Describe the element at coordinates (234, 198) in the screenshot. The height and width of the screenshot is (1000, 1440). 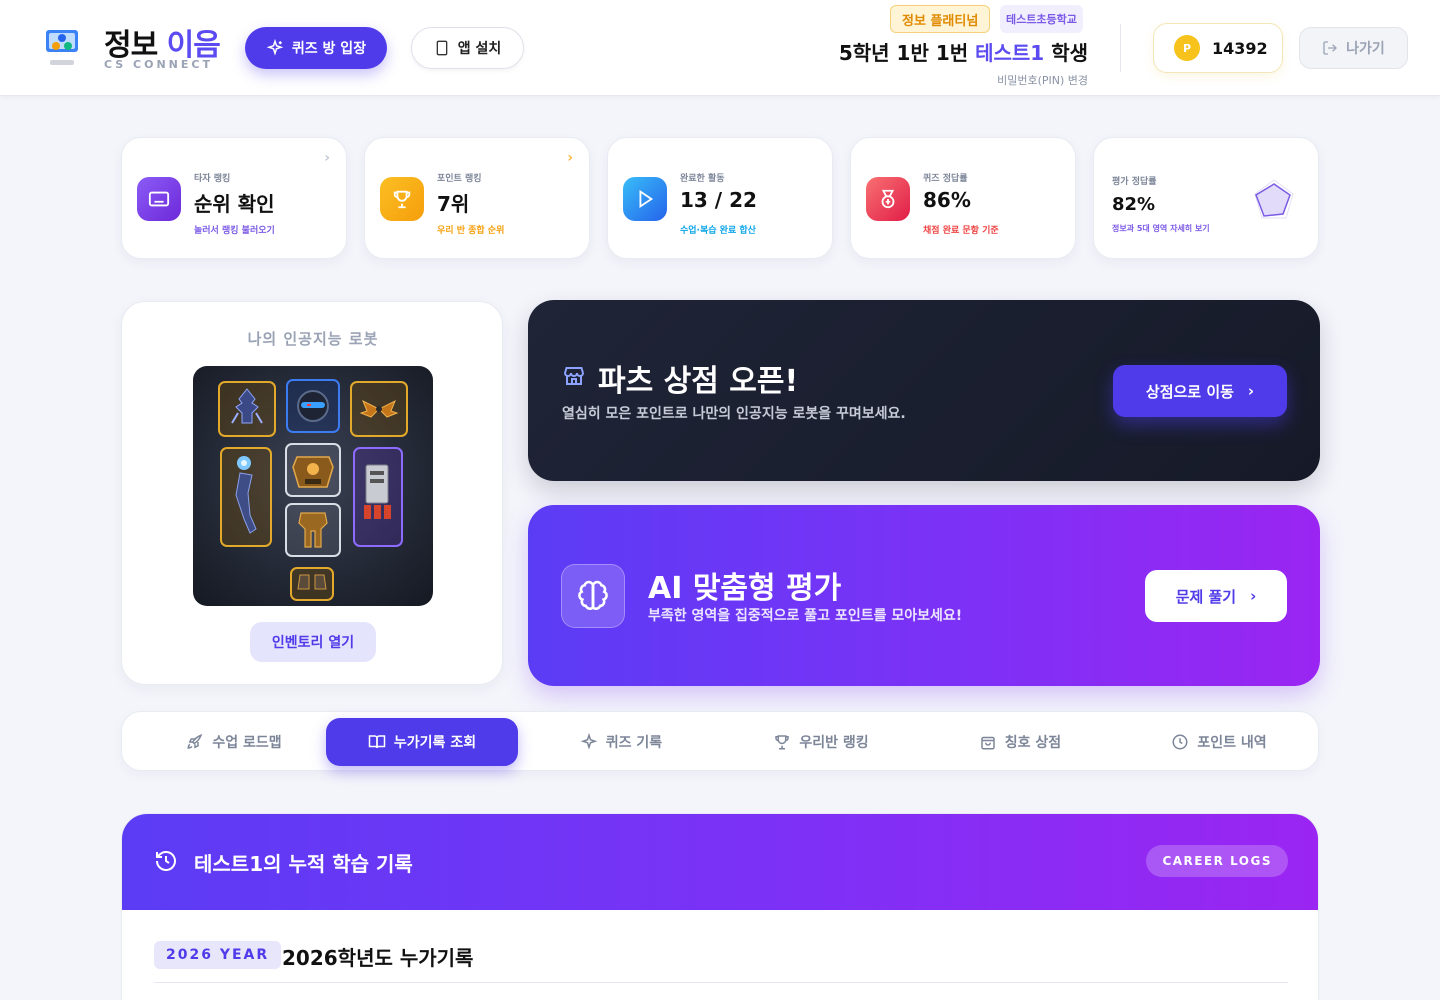
I see `stat-card-typing-rank: 타자 랭킹 순위 확인 놀러서 랭킹 불러오기 ›` at that location.